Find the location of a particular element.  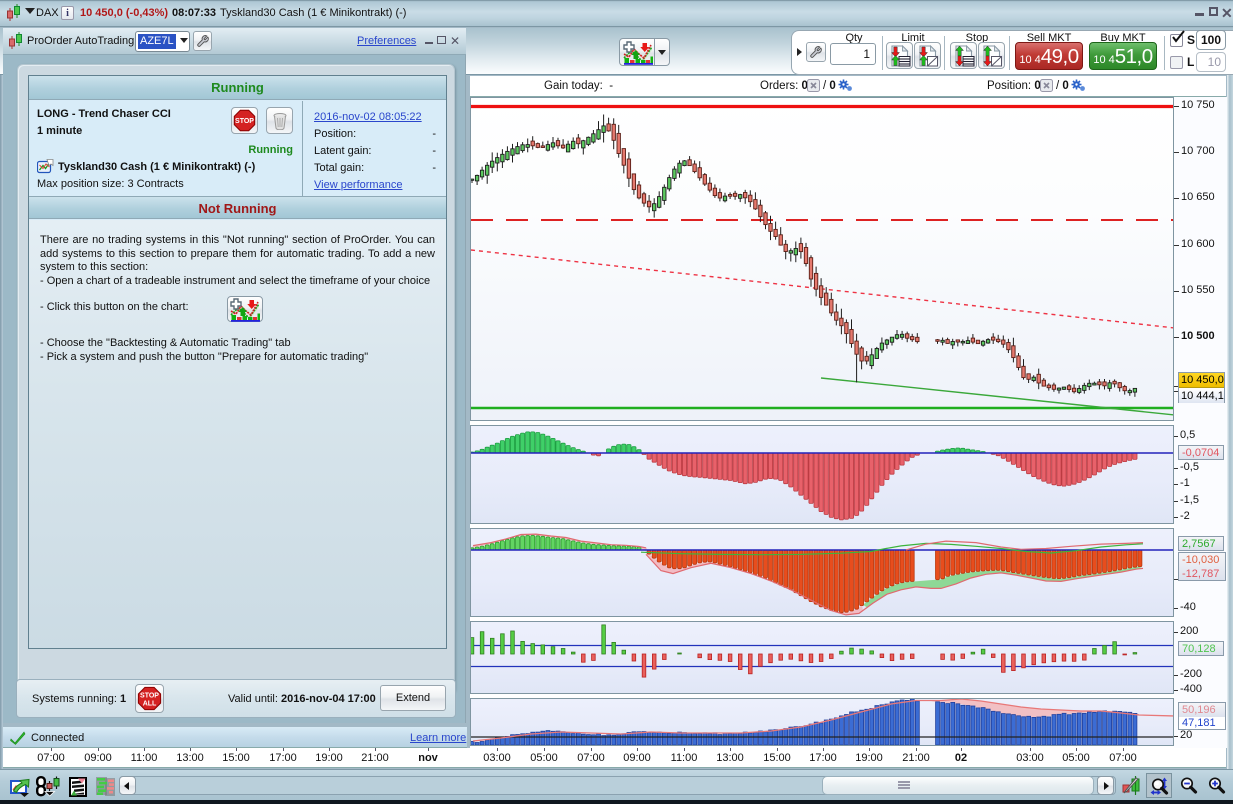

svg-text: ALL is located at coordinates (150, 704).